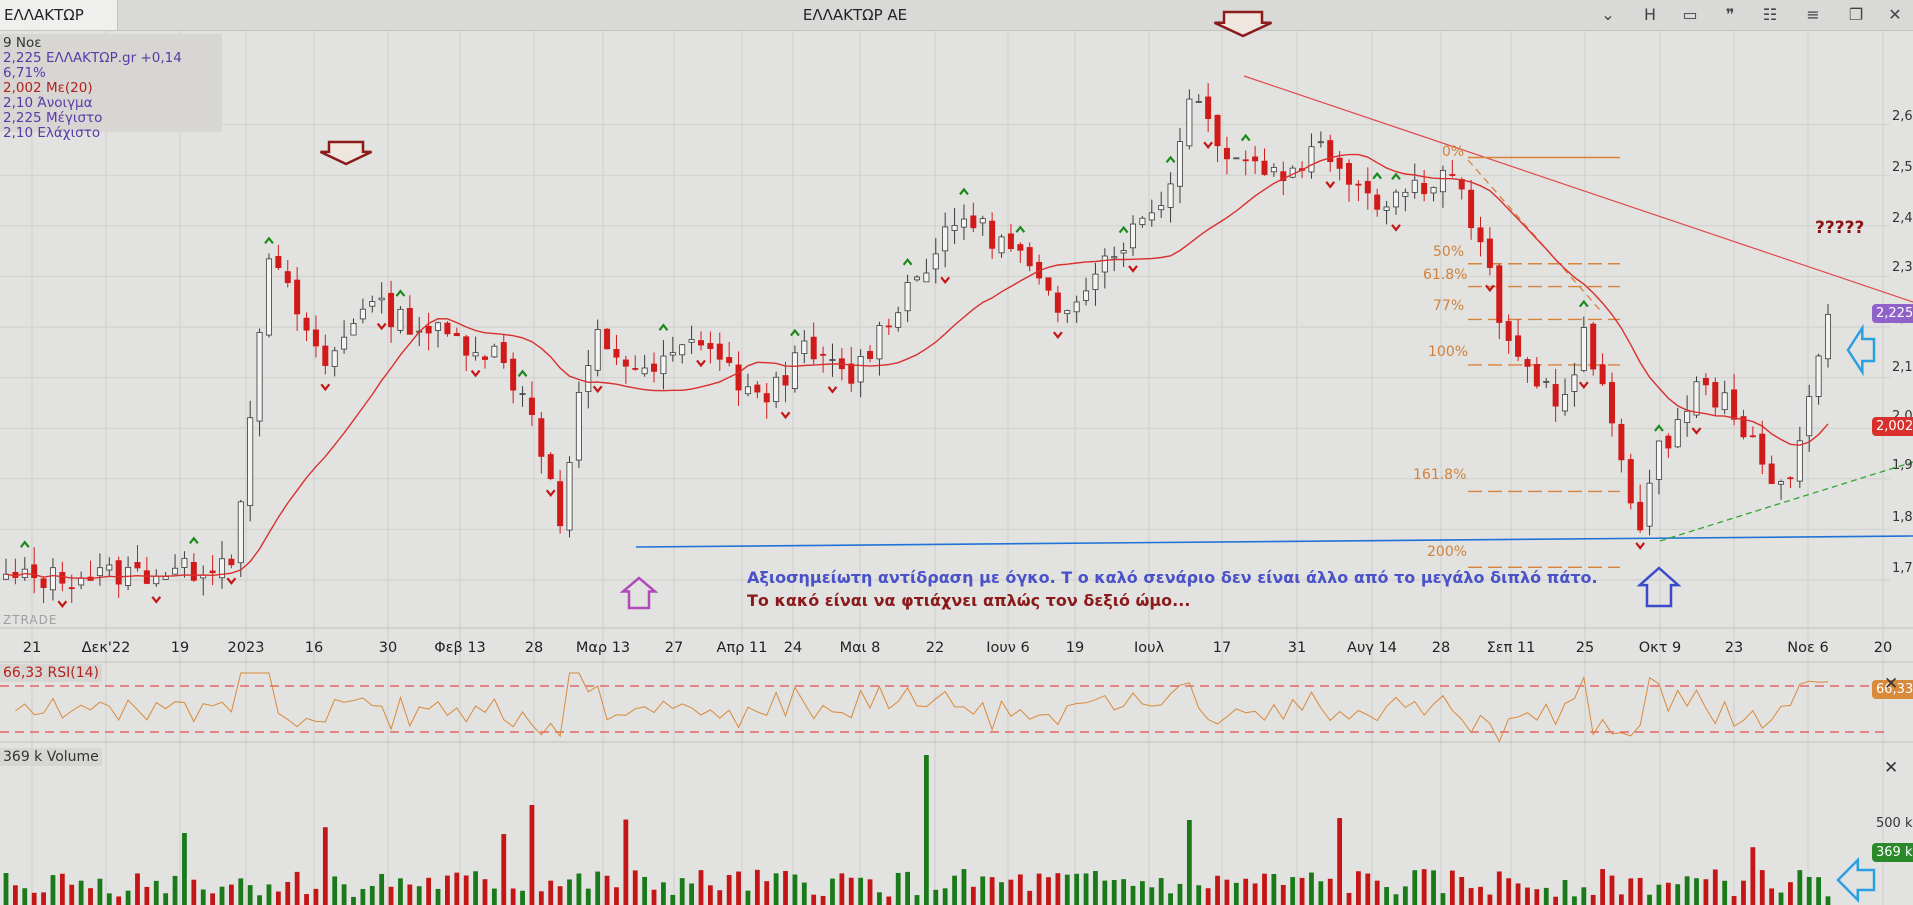 Image resolution: width=1913 pixels, height=905 pixels. I want to click on x-tick: 28, so click(534, 648).